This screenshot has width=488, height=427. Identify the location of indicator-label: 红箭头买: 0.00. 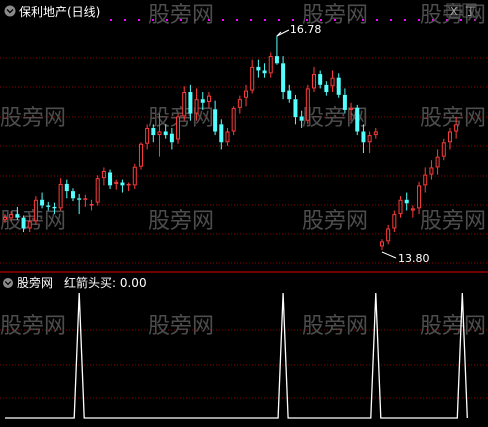
(105, 282).